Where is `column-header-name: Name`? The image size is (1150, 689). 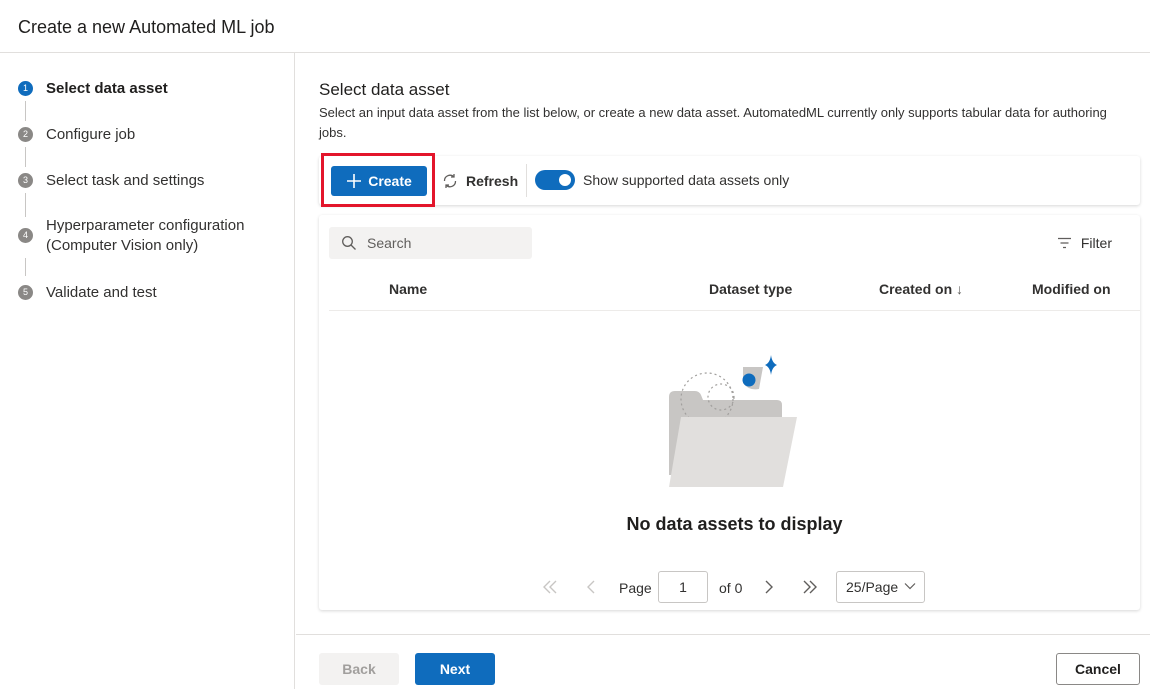
column-header-name: Name is located at coordinates (408, 289).